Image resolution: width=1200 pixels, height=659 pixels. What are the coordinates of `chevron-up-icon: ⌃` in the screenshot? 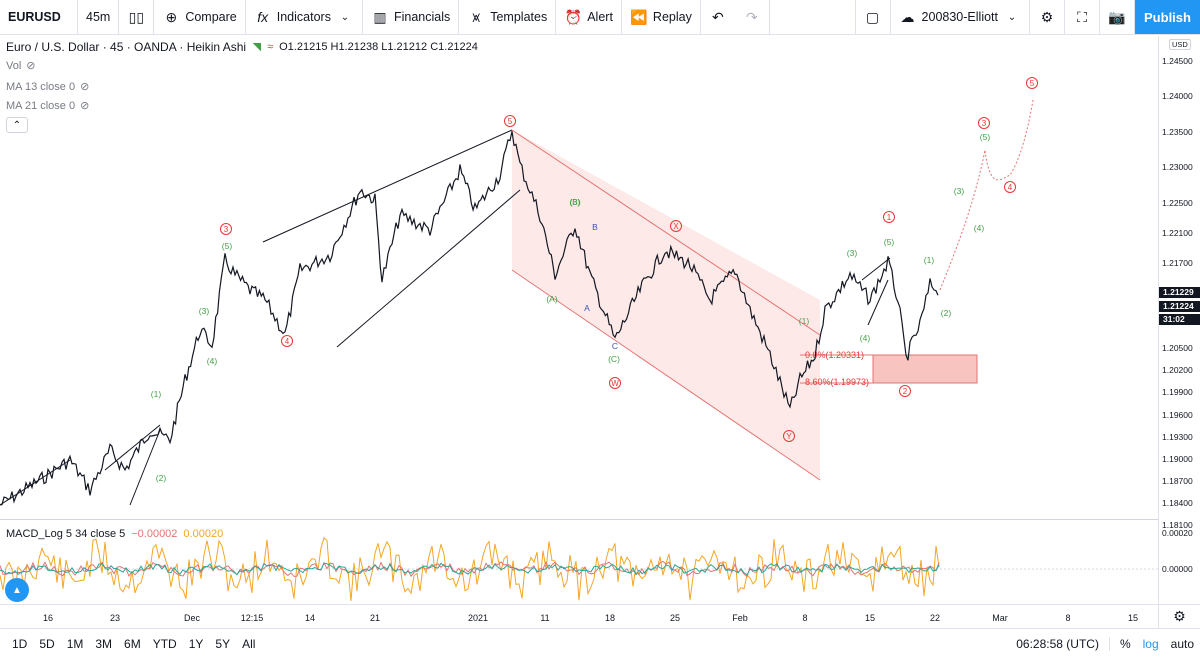 It's located at (17, 125).